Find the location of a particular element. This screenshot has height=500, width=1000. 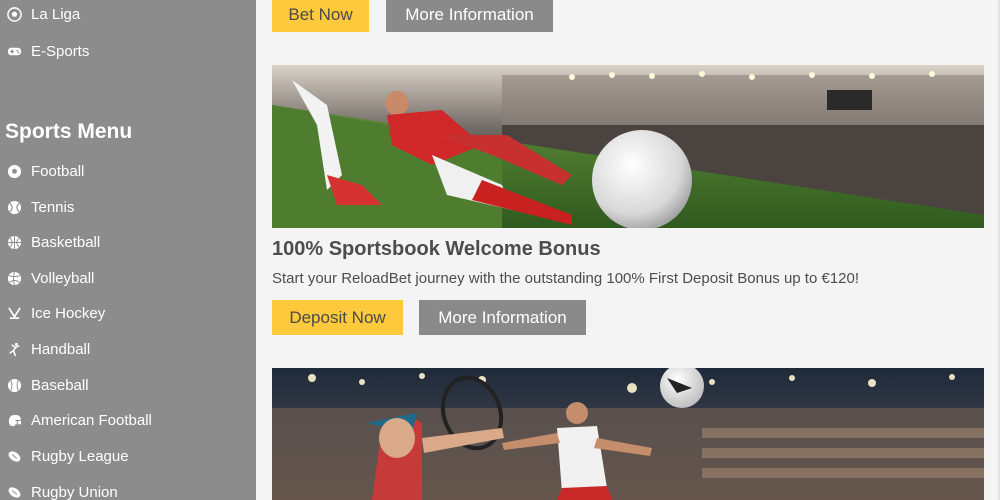

handball-player-icon is located at coordinates (14, 349).